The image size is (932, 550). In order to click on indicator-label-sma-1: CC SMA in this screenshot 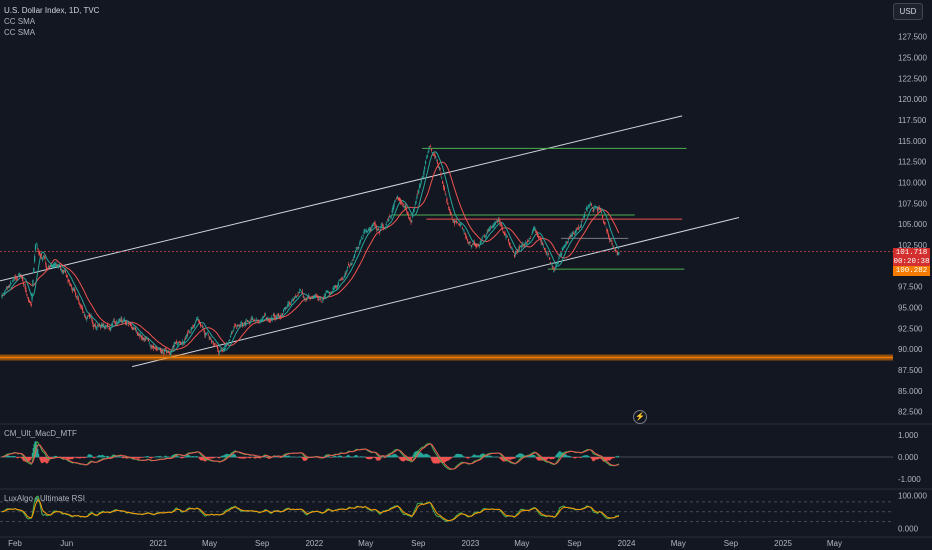, I will do `click(51, 21)`.